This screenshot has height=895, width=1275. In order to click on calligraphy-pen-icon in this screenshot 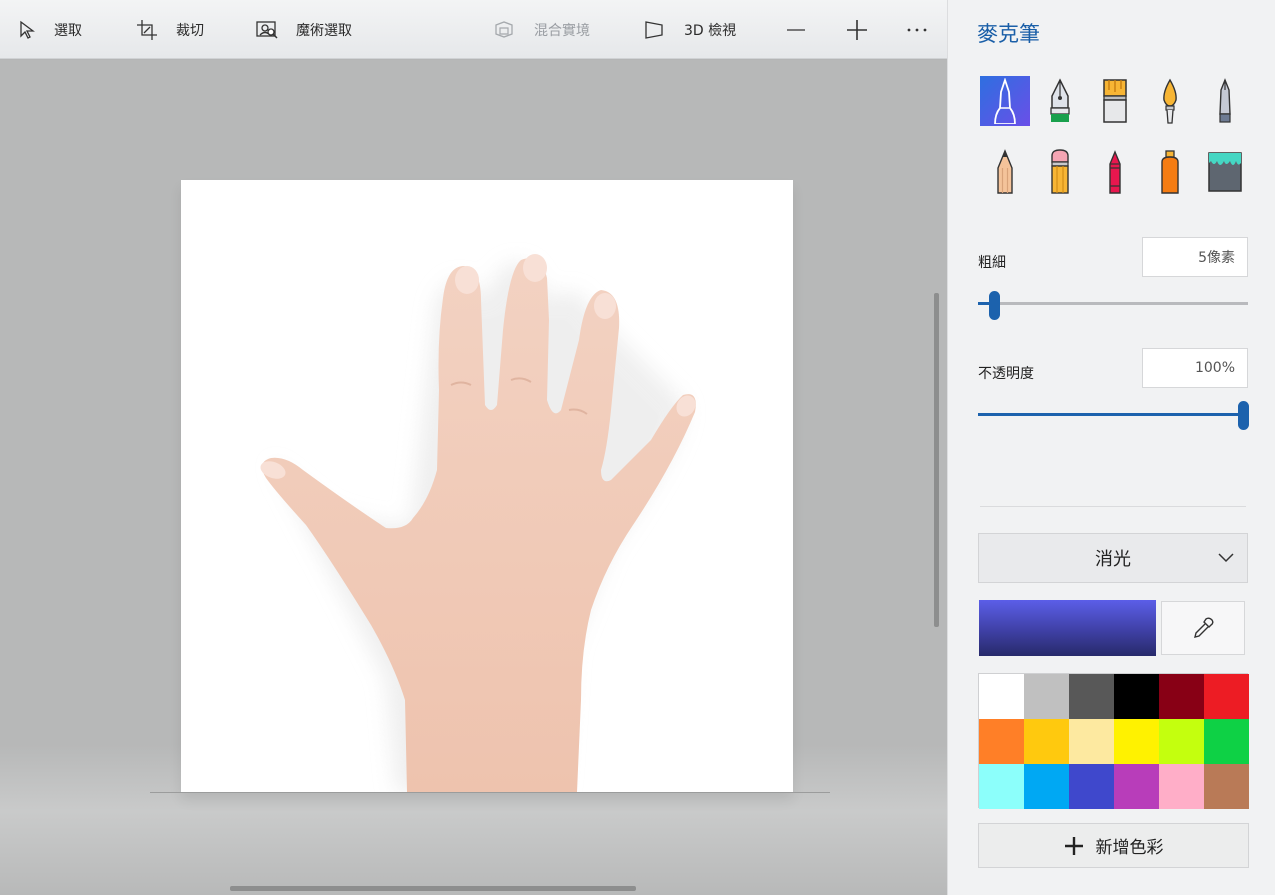, I will do `click(1225, 100)`.